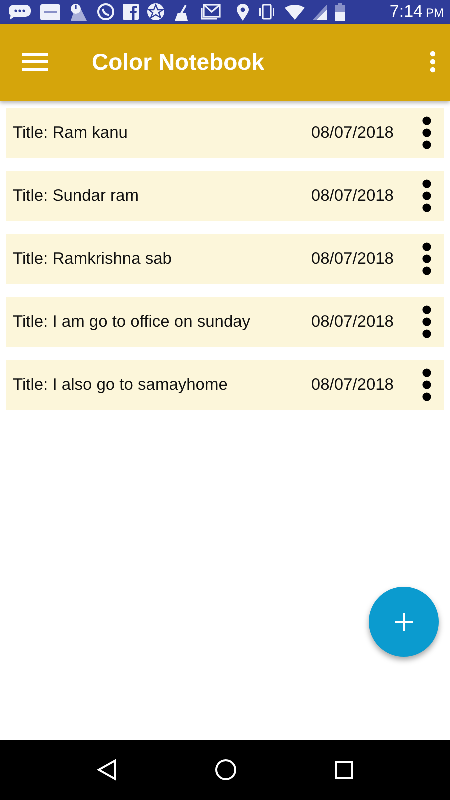 This screenshot has height=800, width=450. I want to click on star-badge-icon, so click(156, 12).